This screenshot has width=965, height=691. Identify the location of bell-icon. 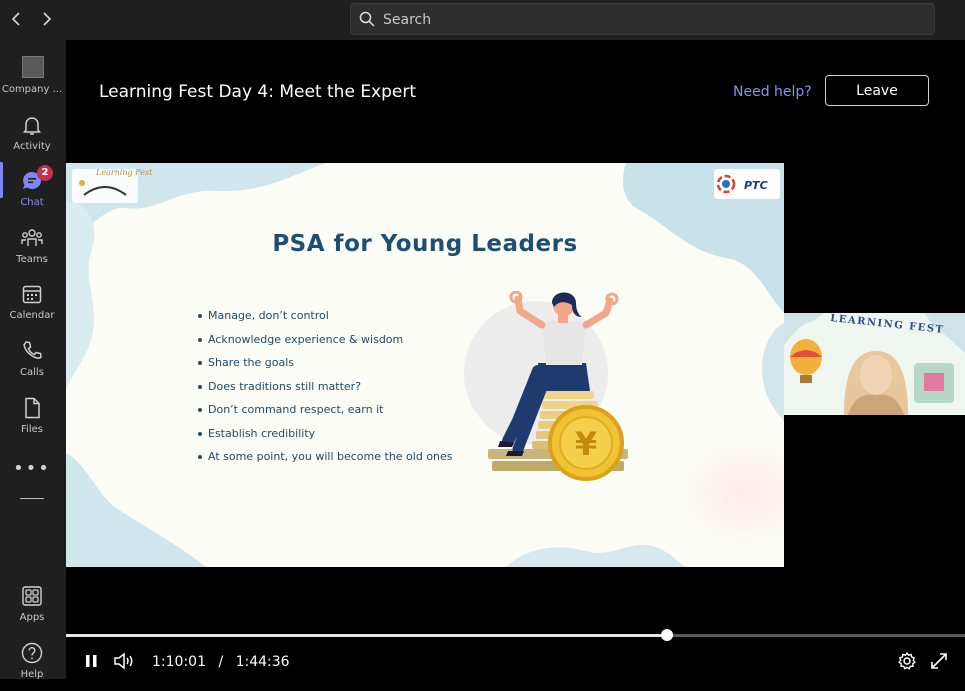
(32, 126).